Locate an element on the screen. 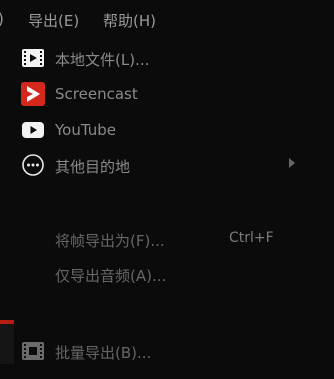  screencast-icon is located at coordinates (33, 94).